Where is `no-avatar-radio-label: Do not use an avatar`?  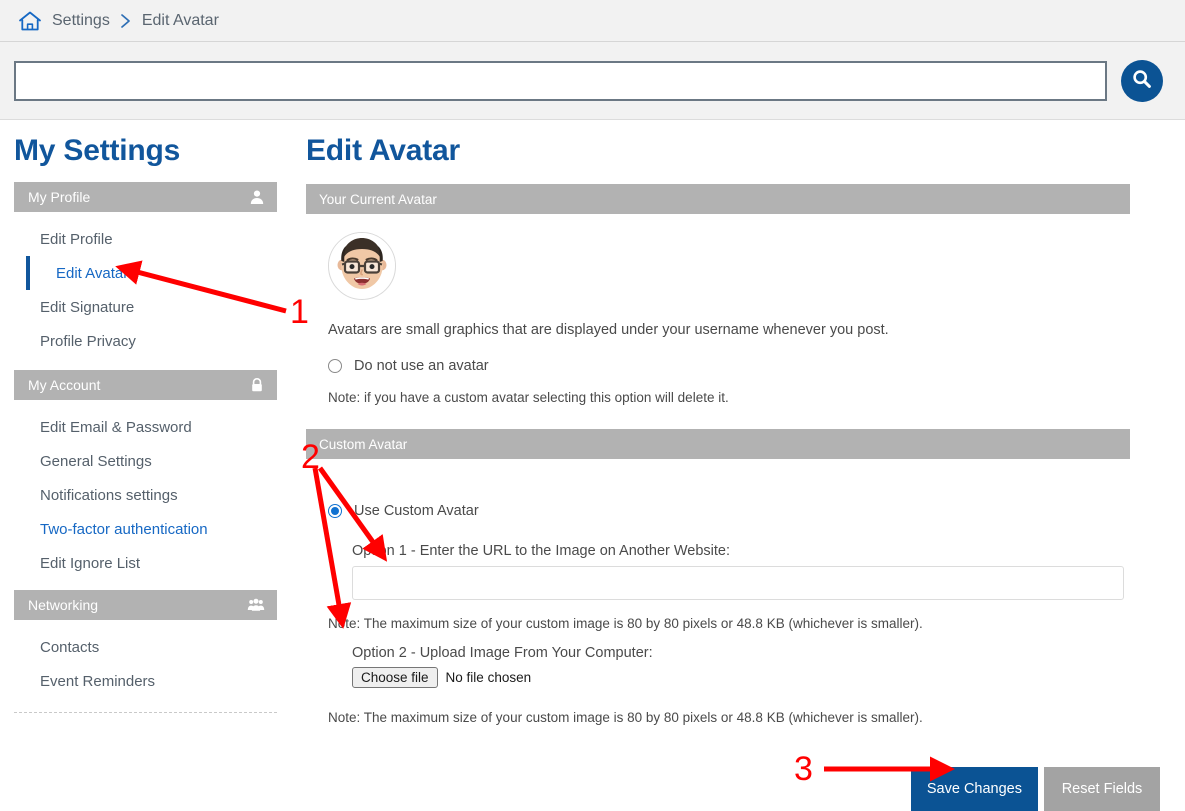 no-avatar-radio-label: Do not use an avatar is located at coordinates (421, 366).